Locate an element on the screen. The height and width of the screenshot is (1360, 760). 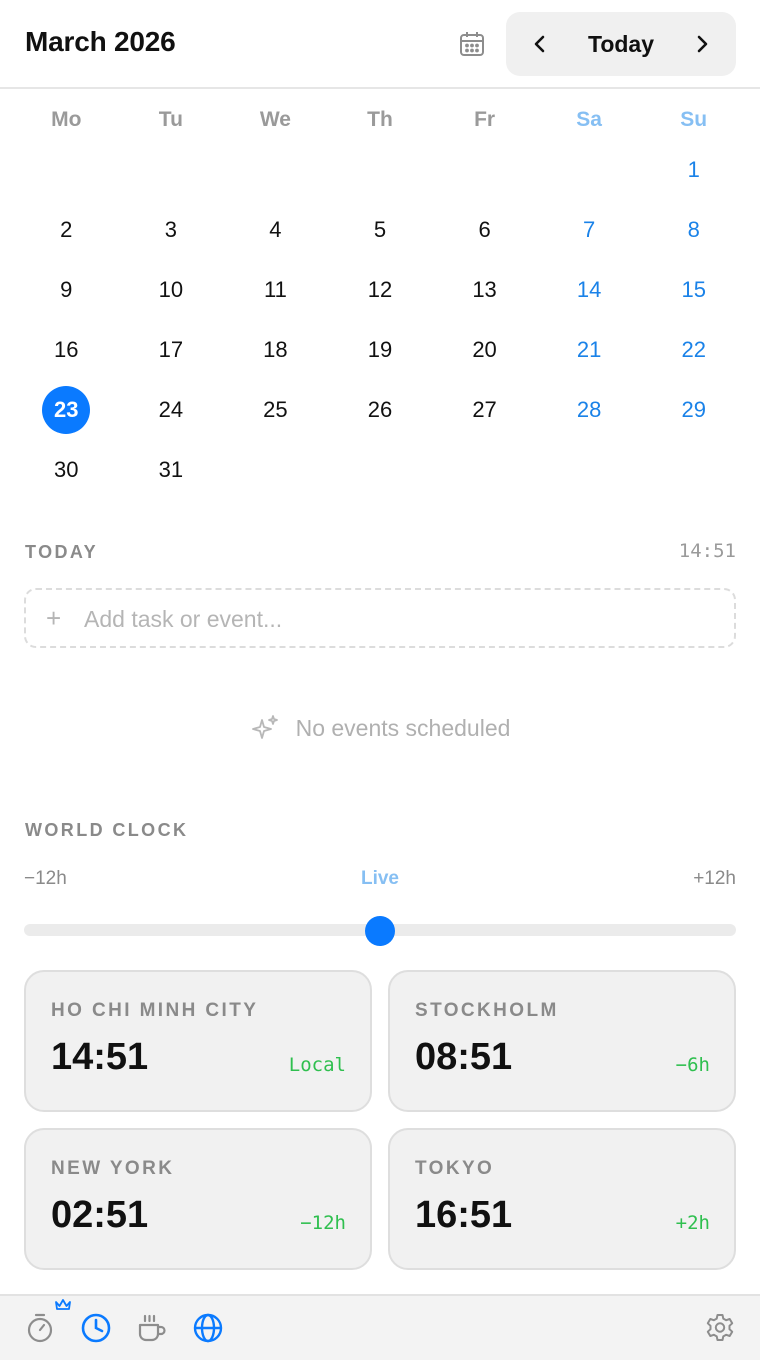
calendar-day: 12 is located at coordinates (380, 290).